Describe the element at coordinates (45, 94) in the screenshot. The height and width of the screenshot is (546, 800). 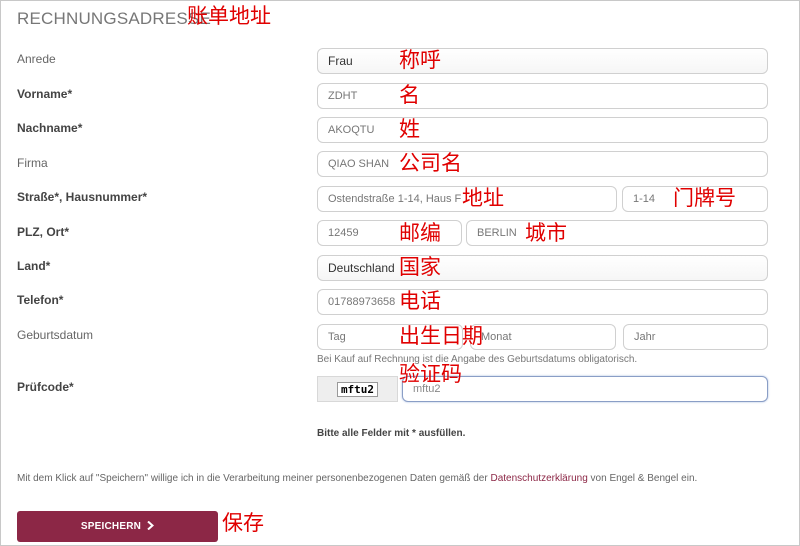
I see `first-name-label: Vorname*` at that location.